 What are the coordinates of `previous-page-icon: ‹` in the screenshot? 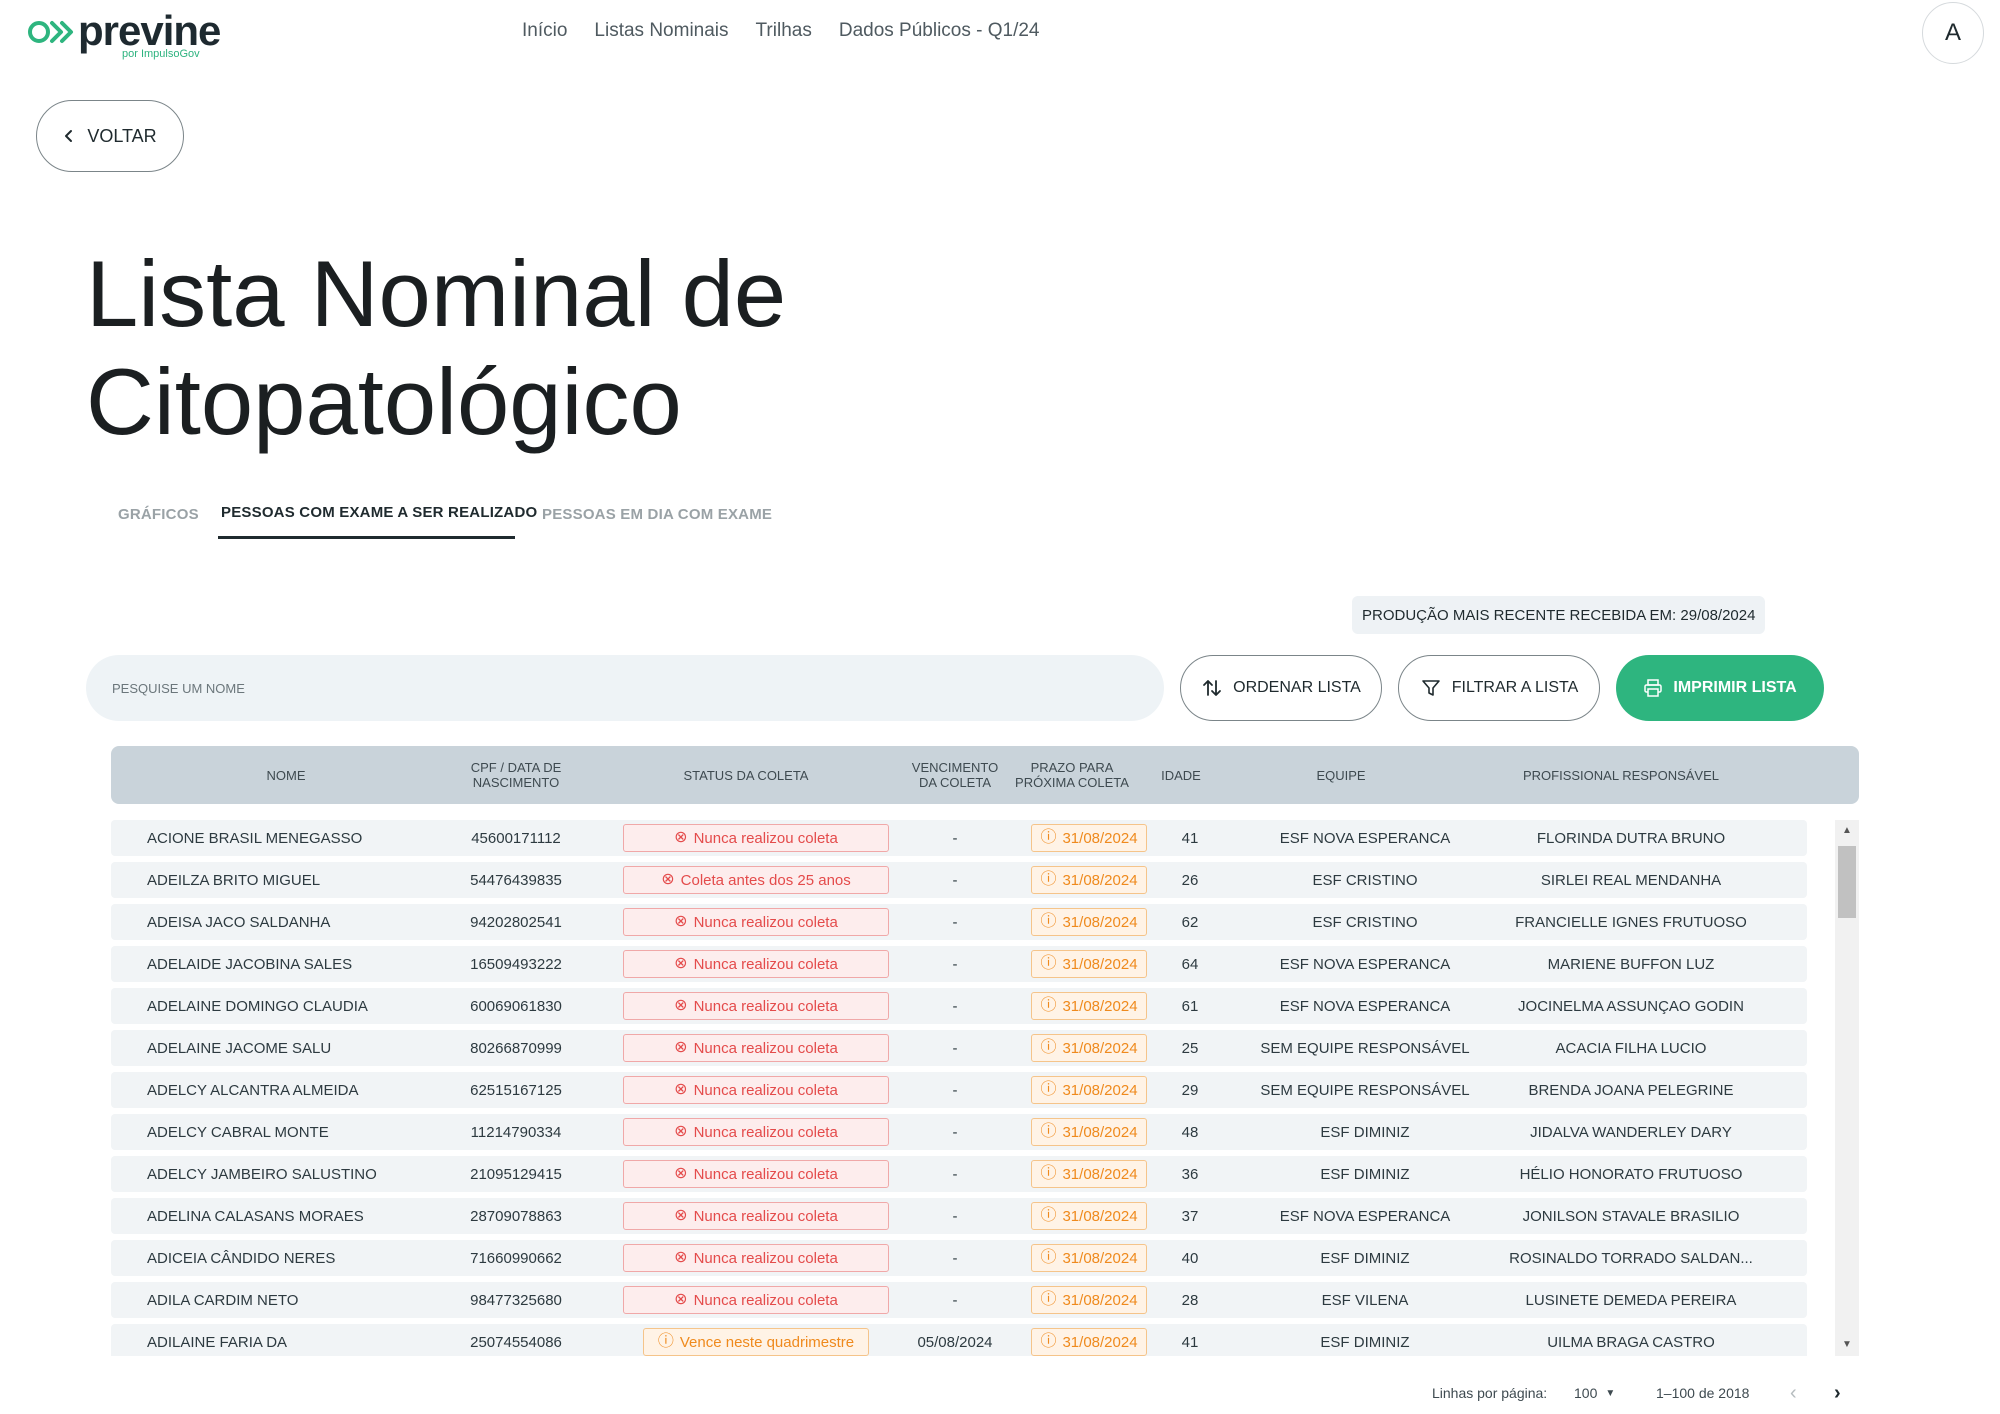 It's located at (1793, 1393).